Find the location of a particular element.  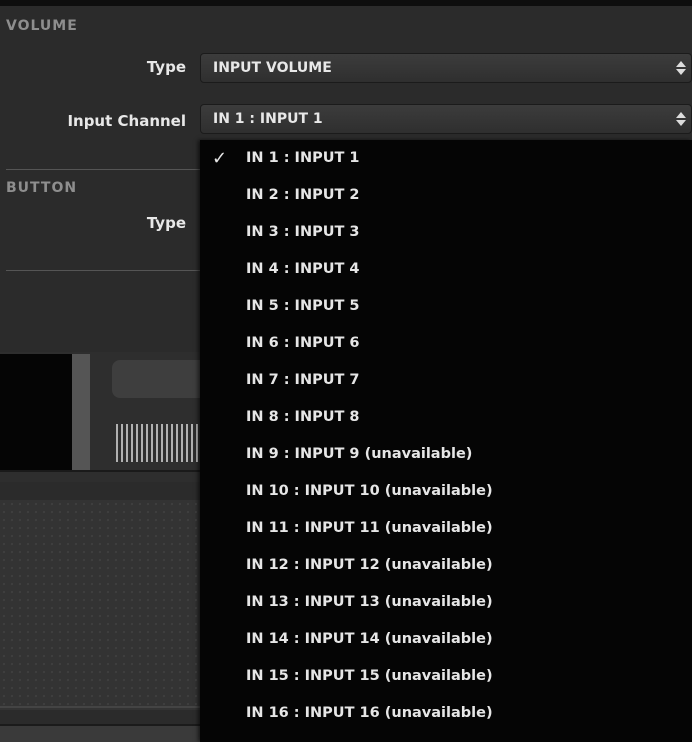

button-type-label: Type is located at coordinates (166, 223).